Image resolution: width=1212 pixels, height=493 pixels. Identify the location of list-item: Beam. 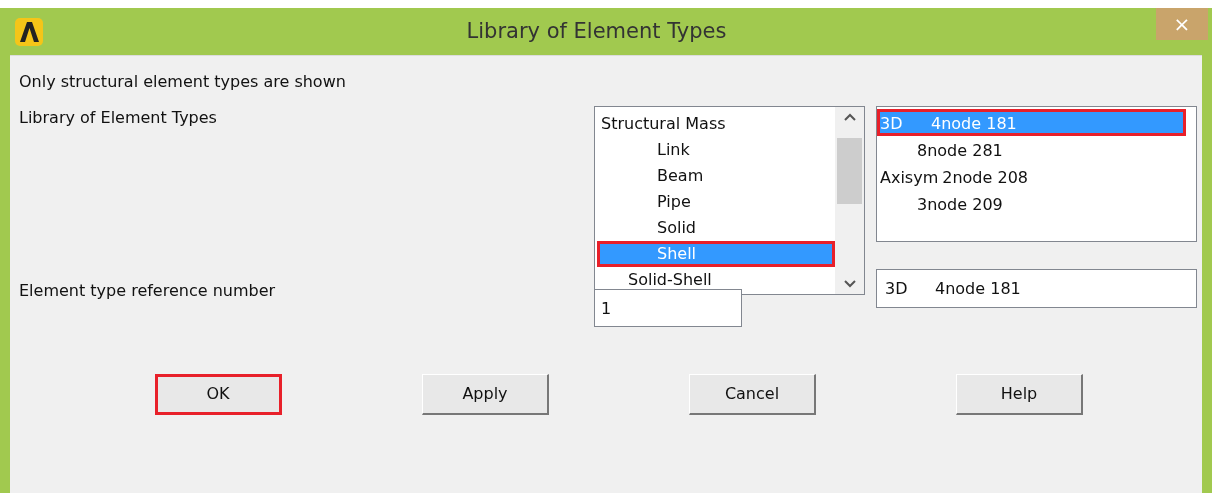
(716, 176).